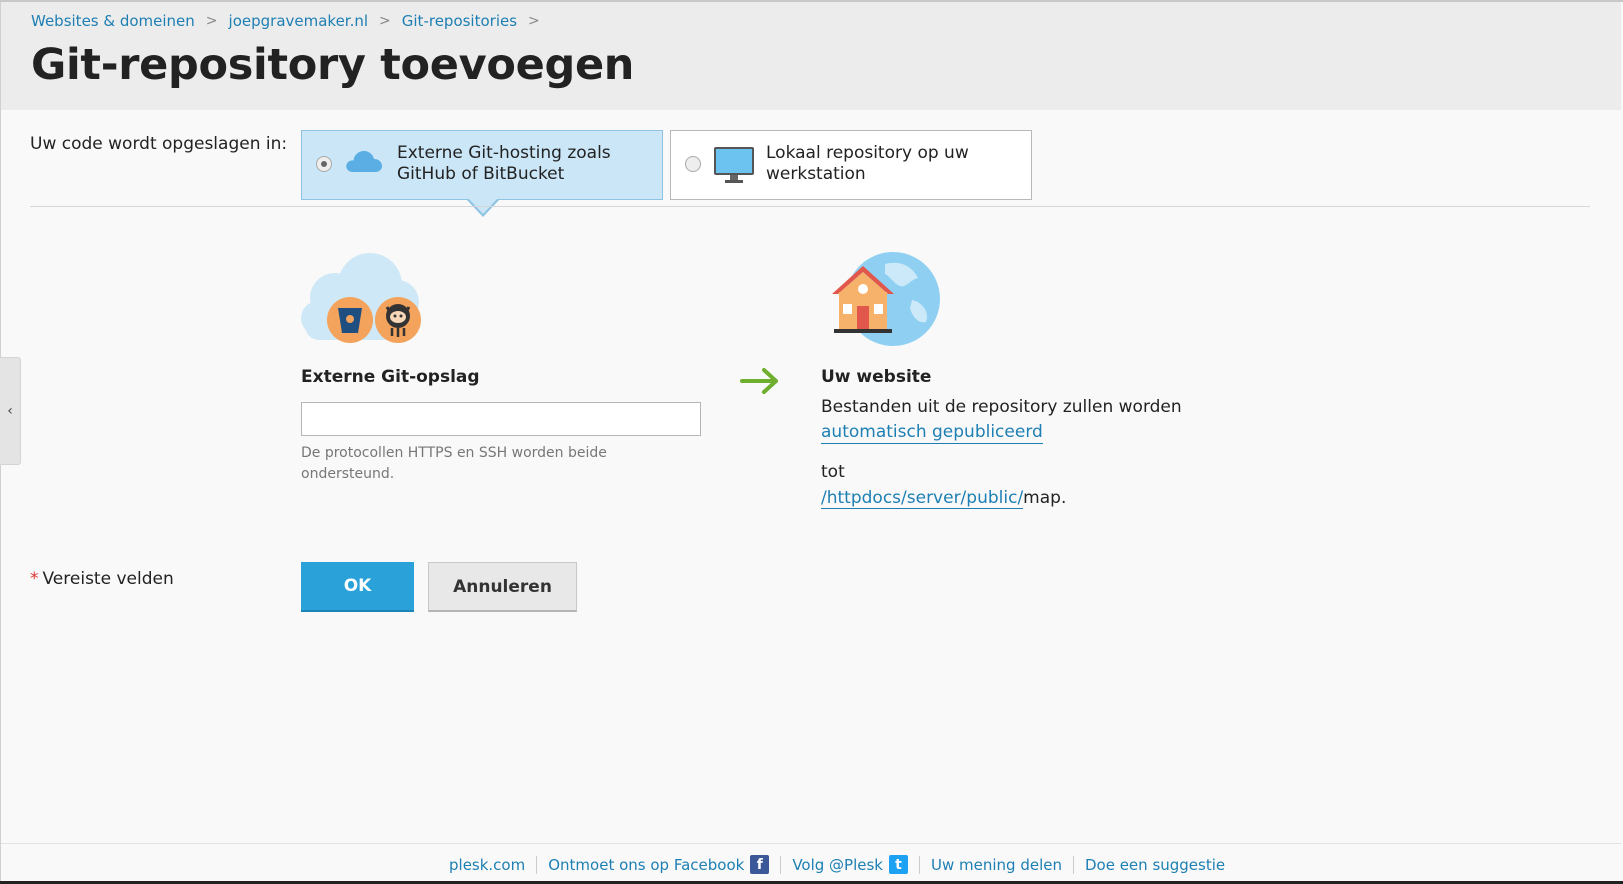 This screenshot has height=884, width=1623. What do you see at coordinates (1045, 498) in the screenshot?
I see `path-suffix: map.` at bounding box center [1045, 498].